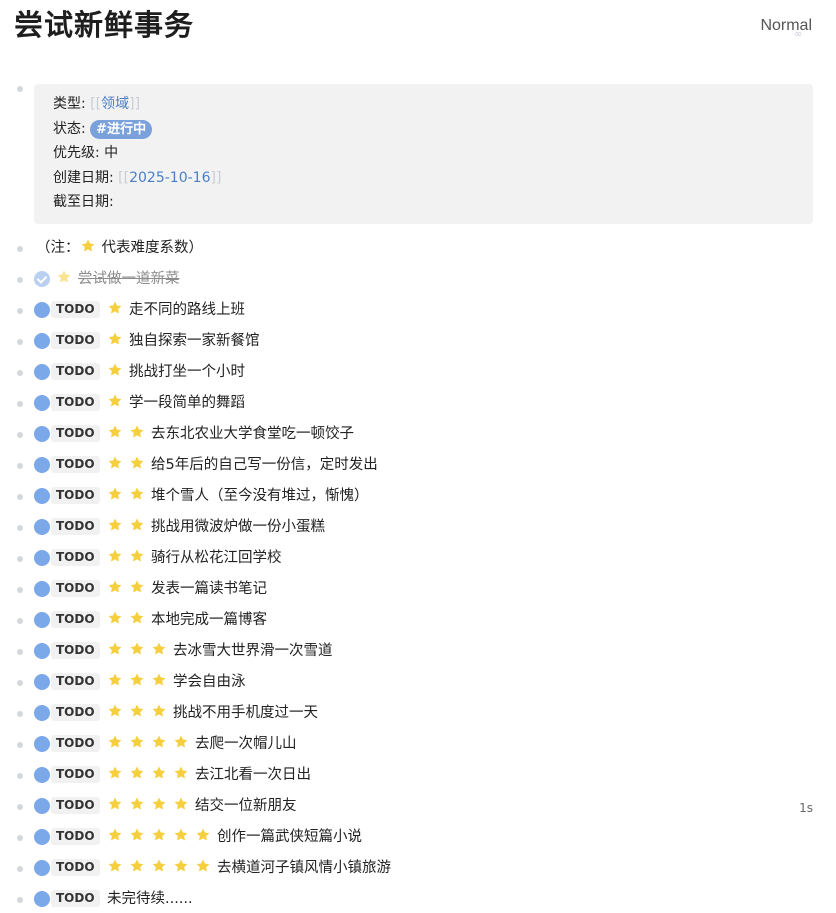 The height and width of the screenshot is (913, 836). Describe the element at coordinates (418, 248) in the screenshot. I see `note-row: （注： 代表难度系数）` at that location.